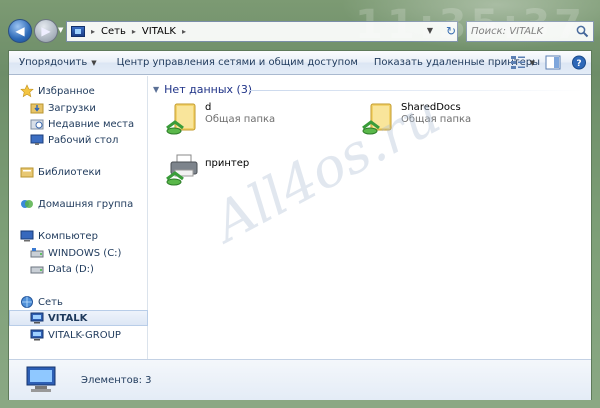 This screenshot has width=600, height=408. What do you see at coordinates (71, 269) in the screenshot?
I see `sidebar-item-label: Data (D:)` at bounding box center [71, 269].